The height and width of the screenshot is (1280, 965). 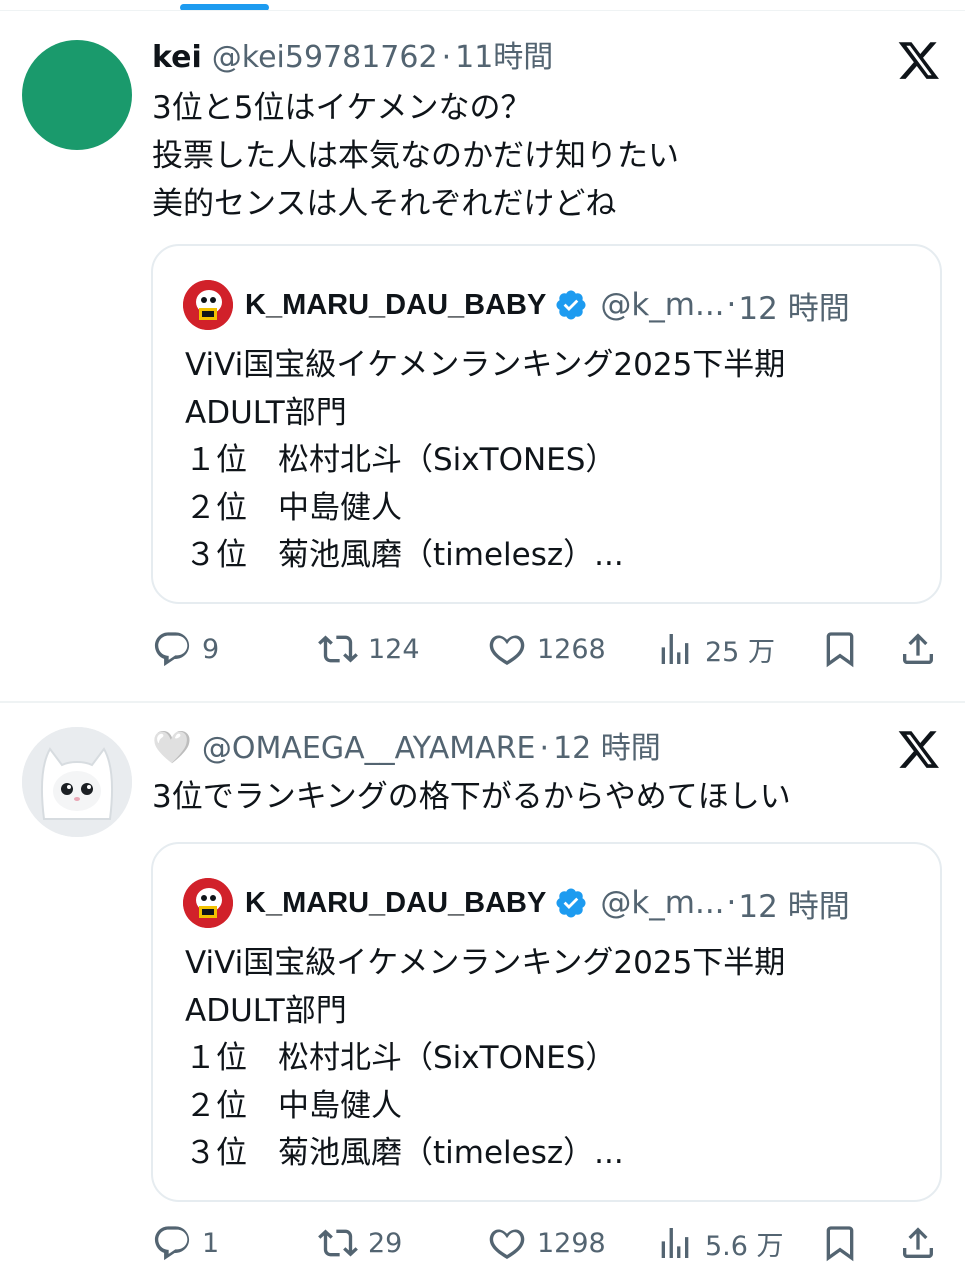 I want to click on display-name: kei, so click(x=177, y=58).